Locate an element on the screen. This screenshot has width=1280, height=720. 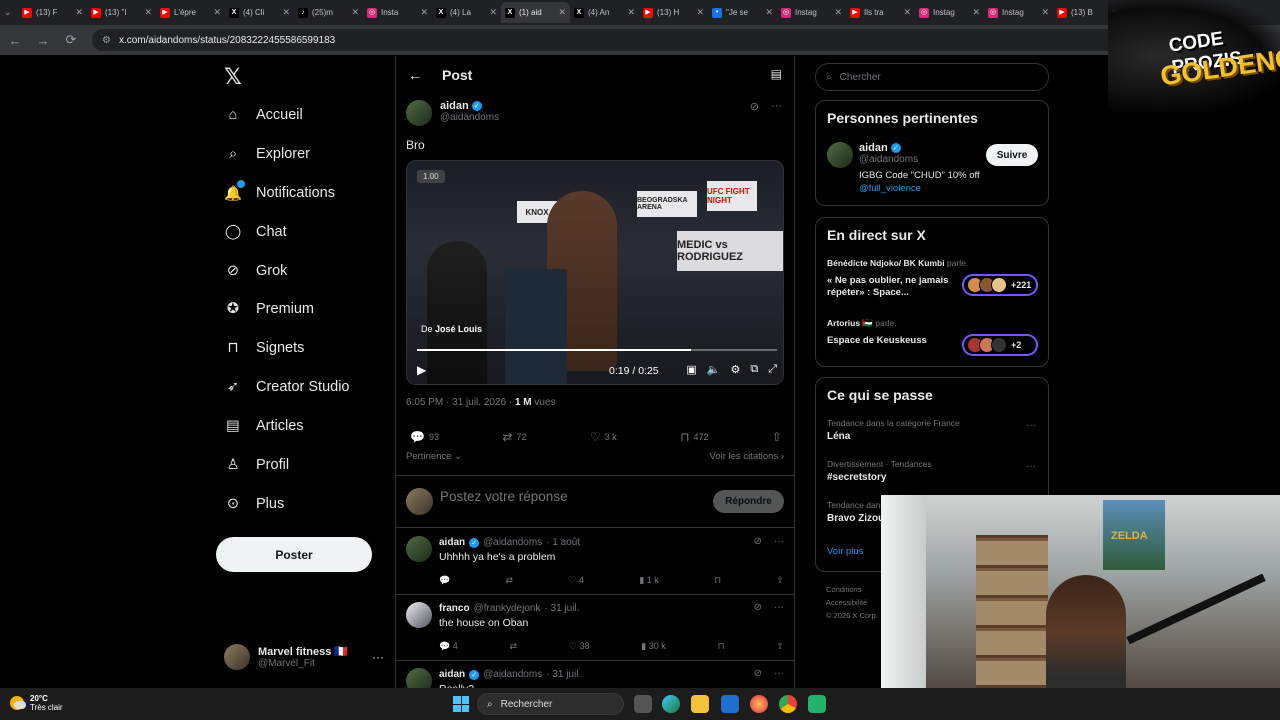
browser-tab: ◎ Insta ✕ is located at coordinates (397, 12).